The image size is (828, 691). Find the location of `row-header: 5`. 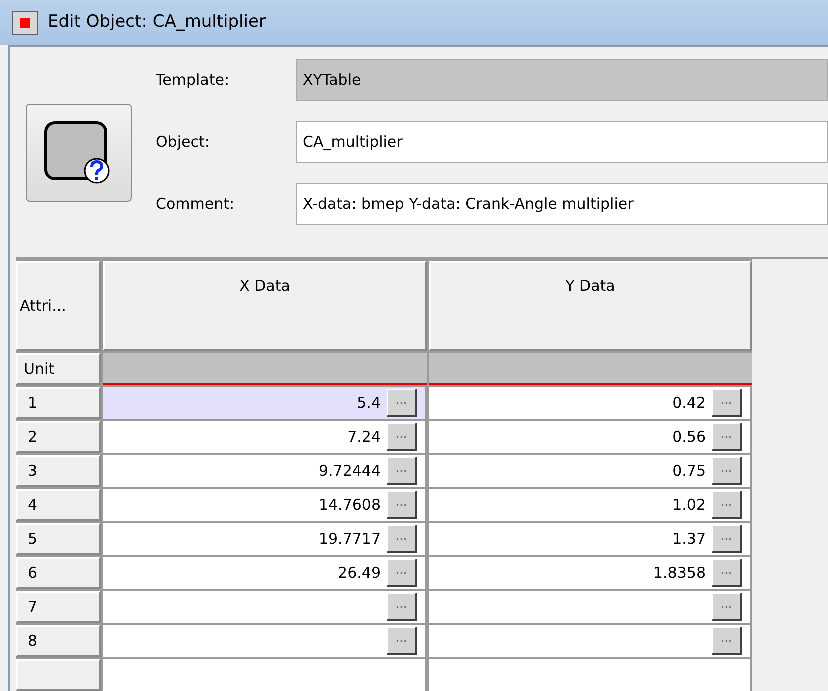

row-header: 5 is located at coordinates (58, 539).